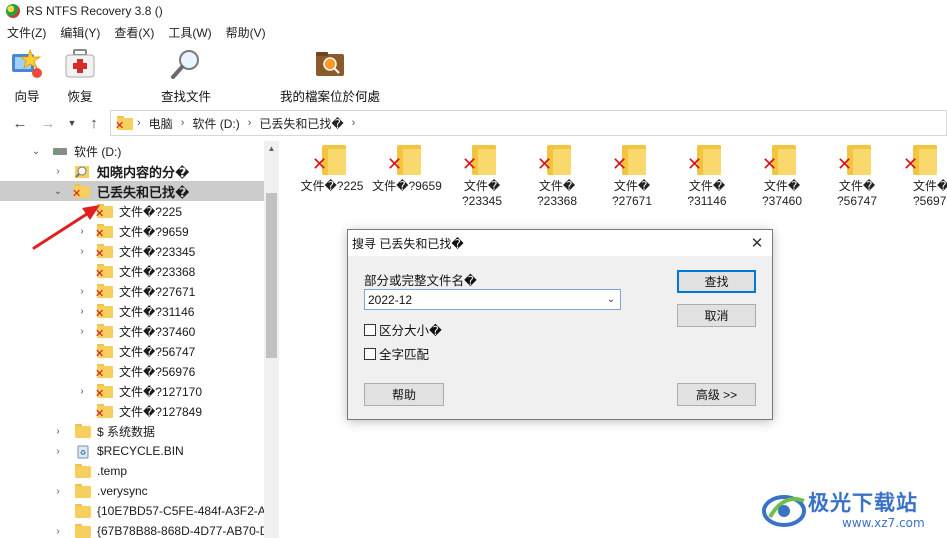 This screenshot has width=947, height=538. I want to click on tree-item-lost-child: ✕ 文件�?127849, so click(132, 411).